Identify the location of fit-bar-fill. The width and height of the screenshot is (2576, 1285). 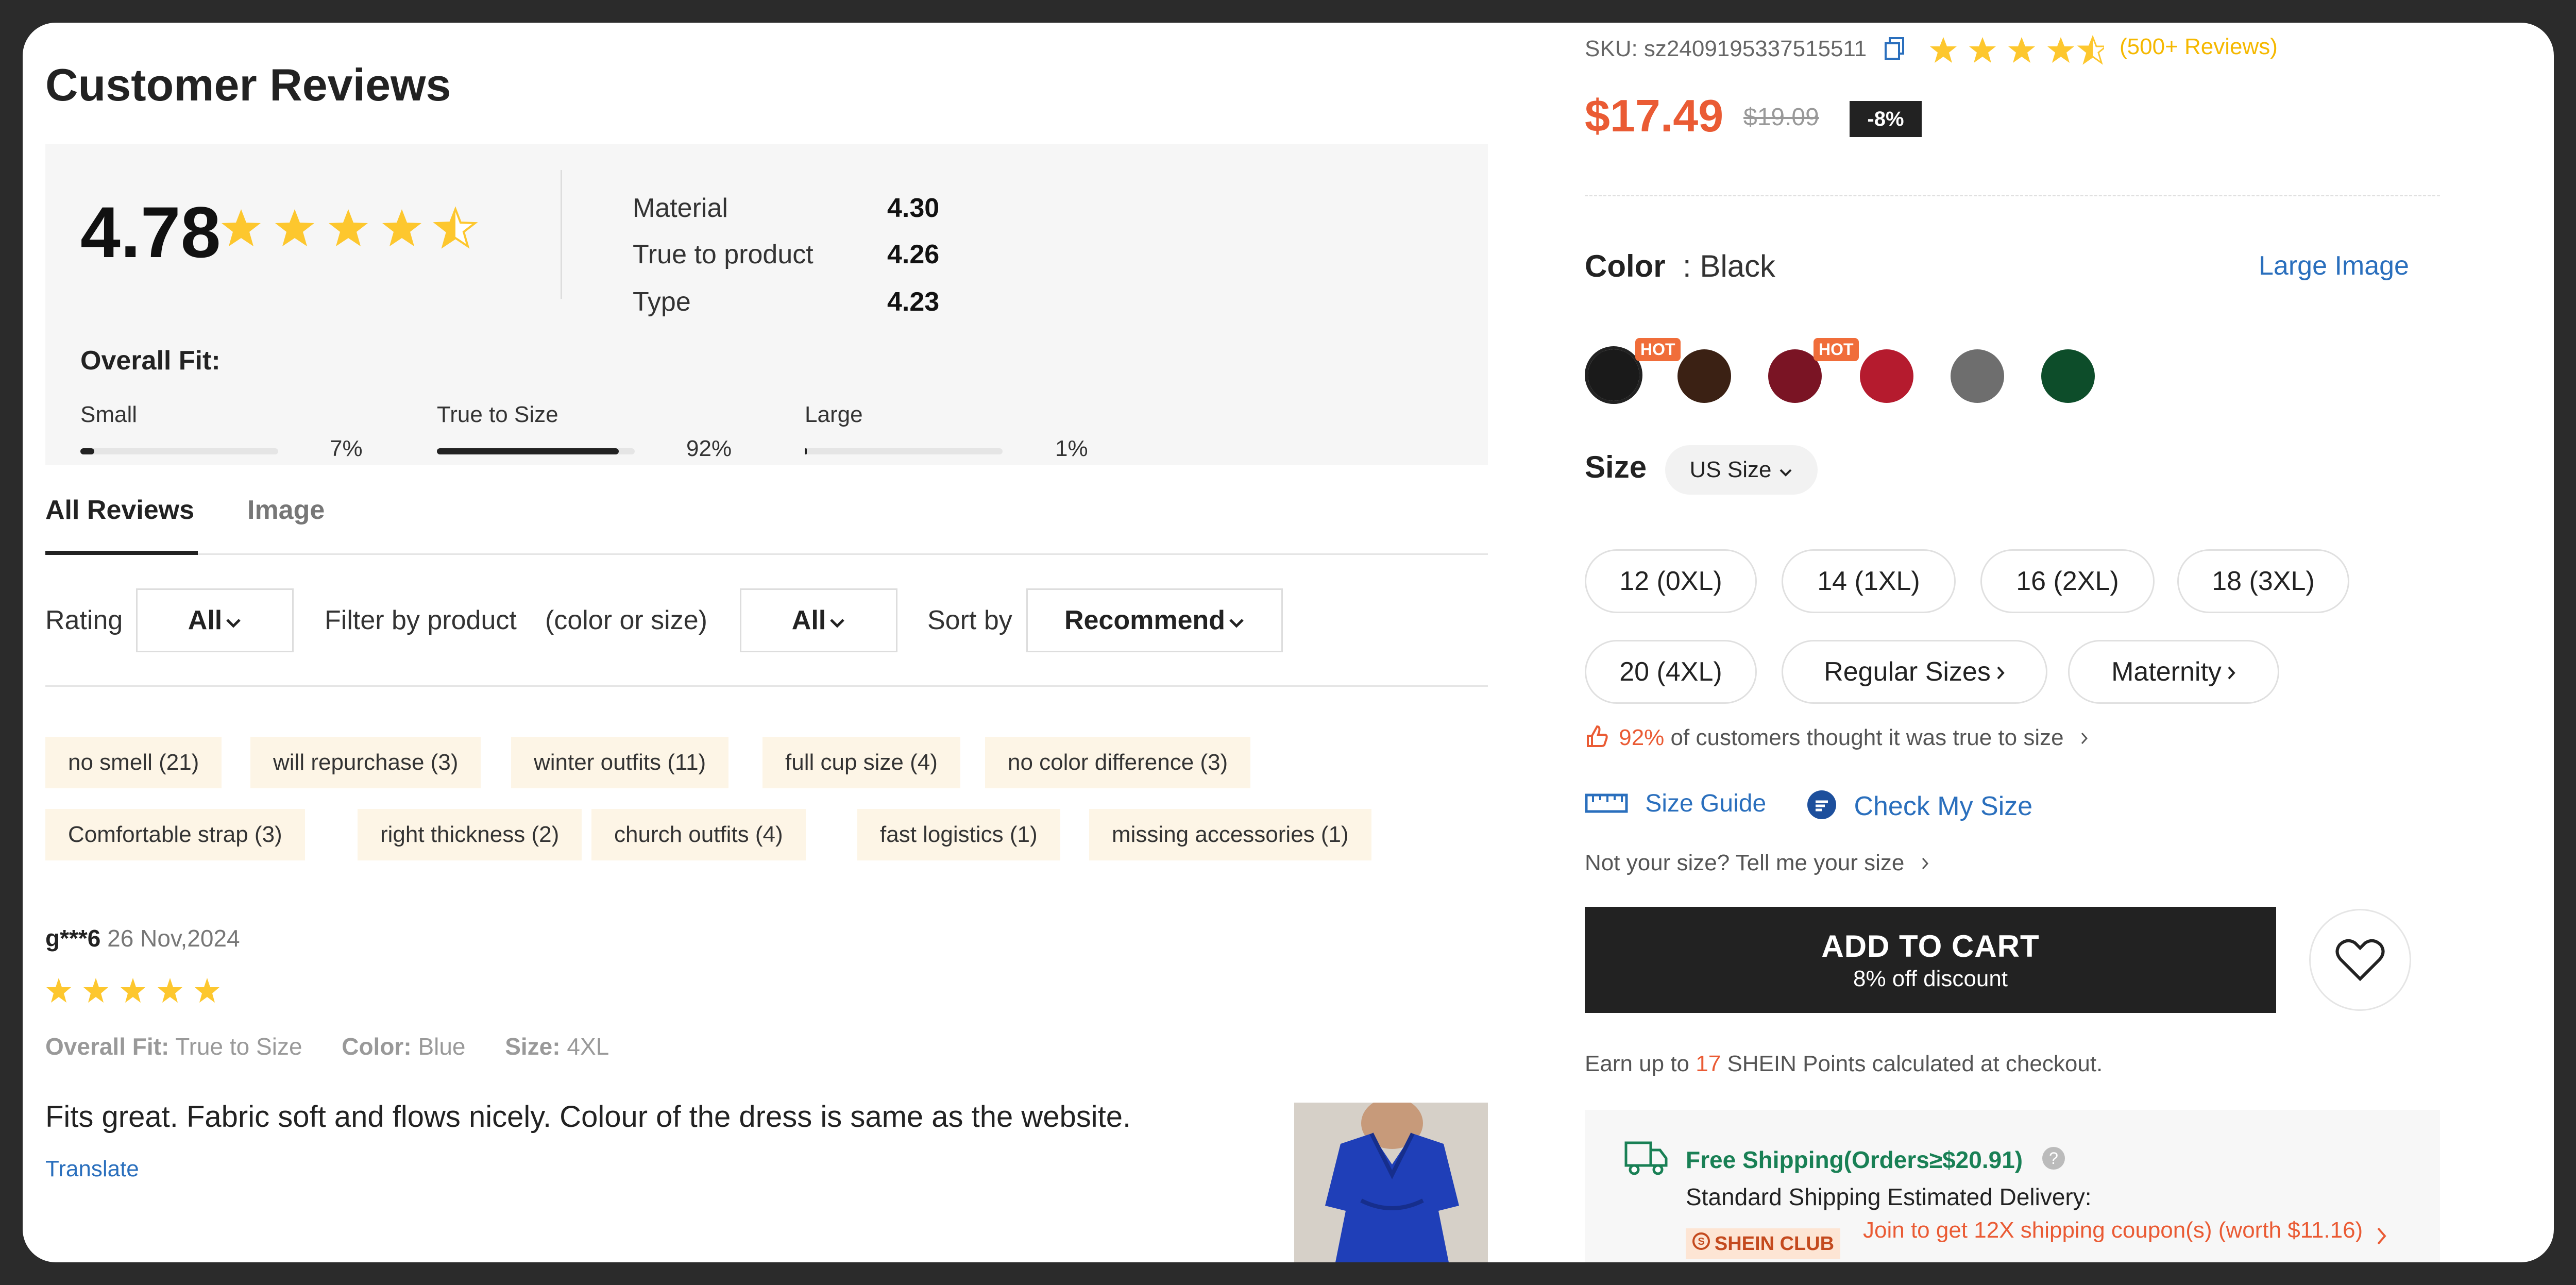
(87, 451).